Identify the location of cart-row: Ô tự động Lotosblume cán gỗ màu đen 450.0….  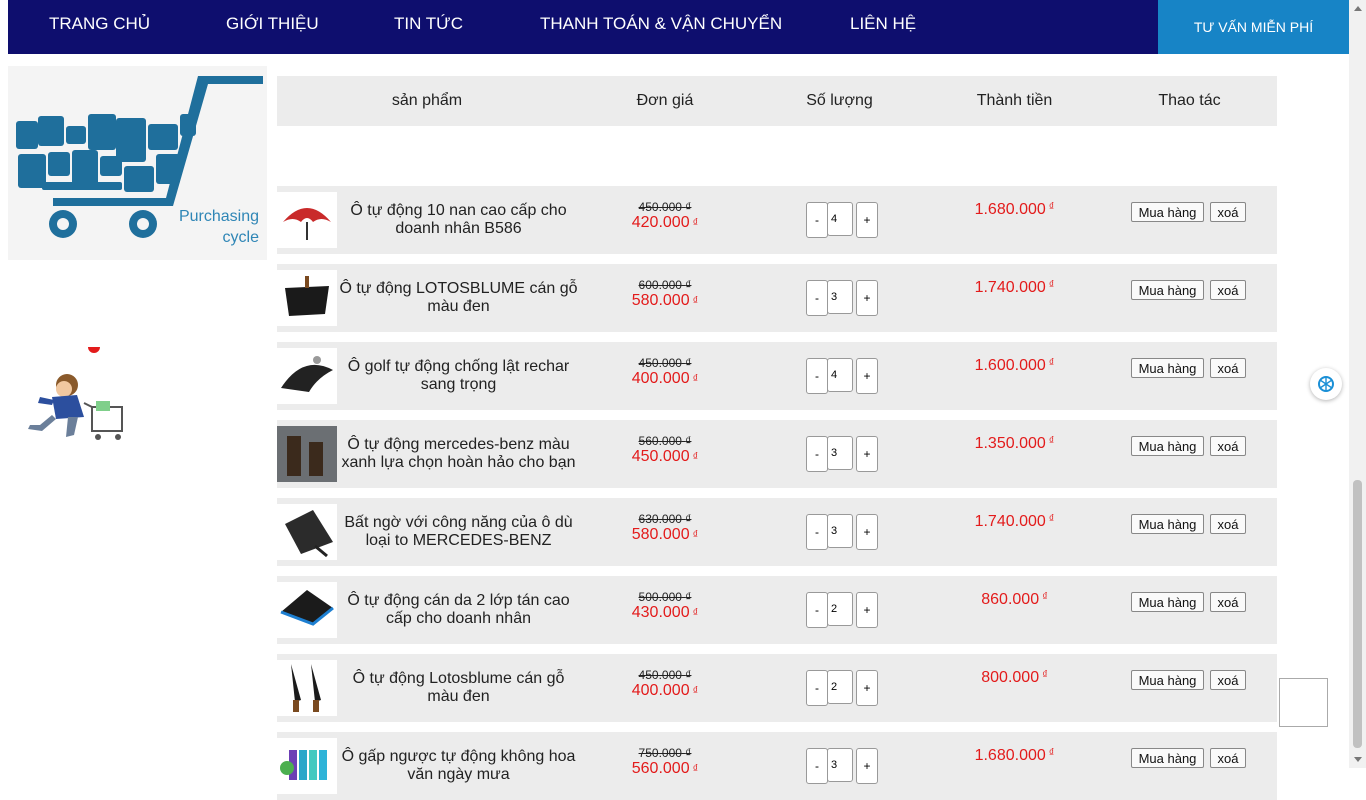
(777, 688).